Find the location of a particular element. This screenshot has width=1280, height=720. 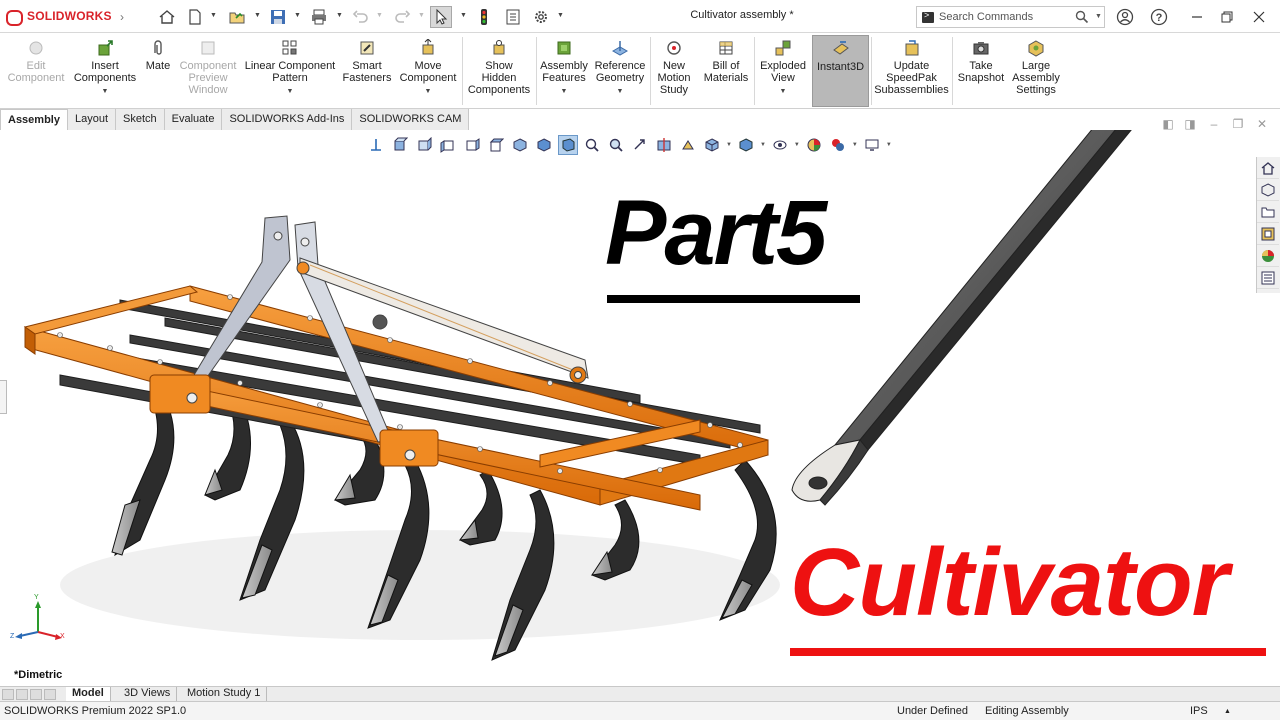

open-dropdown-icon: ▼ is located at coordinates (257, 15).